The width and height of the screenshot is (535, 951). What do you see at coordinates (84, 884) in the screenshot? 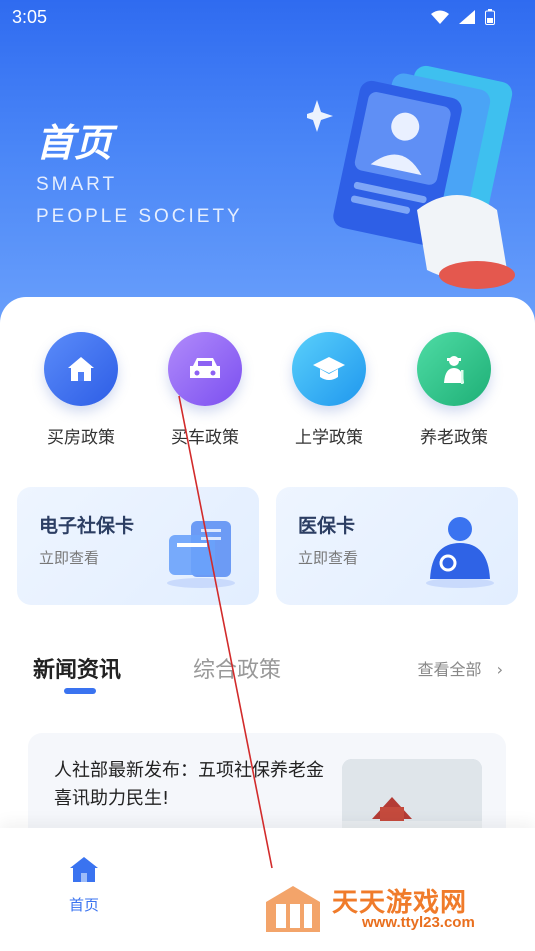
I see `nav-home: 首页` at bounding box center [84, 884].